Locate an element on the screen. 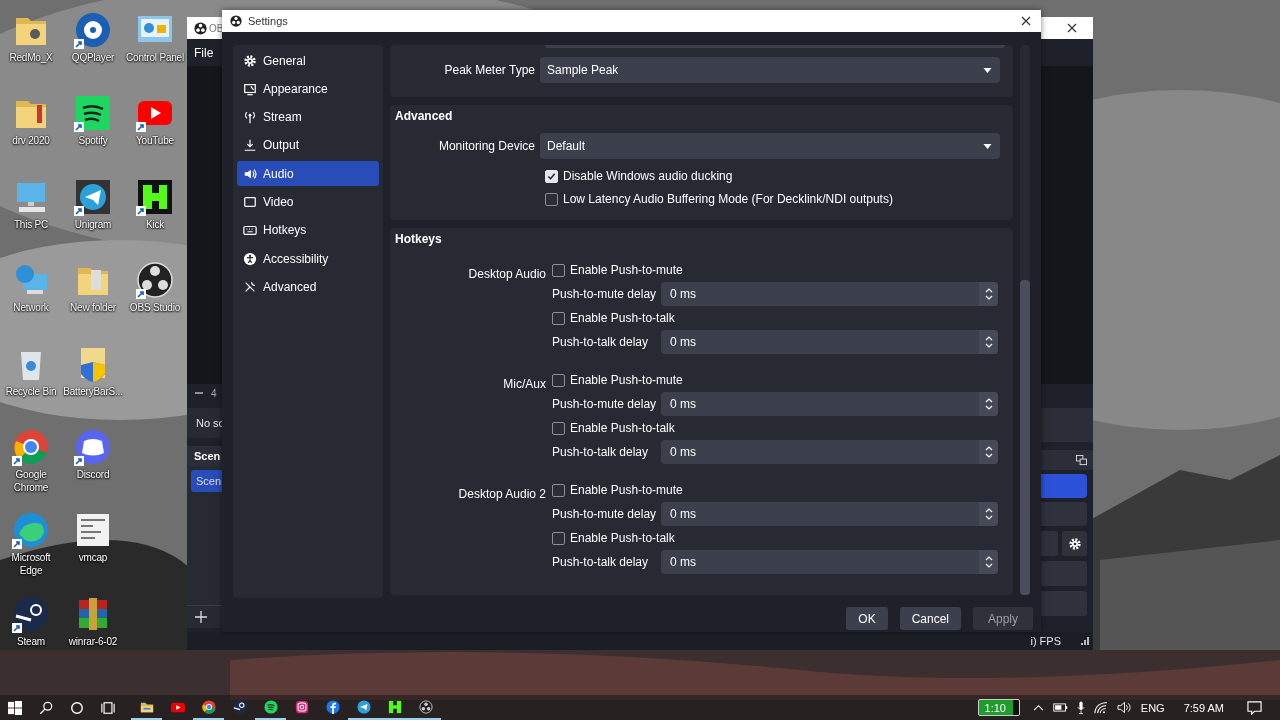 Image resolution: width=1280 pixels, height=720 pixels. settings-button is located at coordinates (1074, 543).